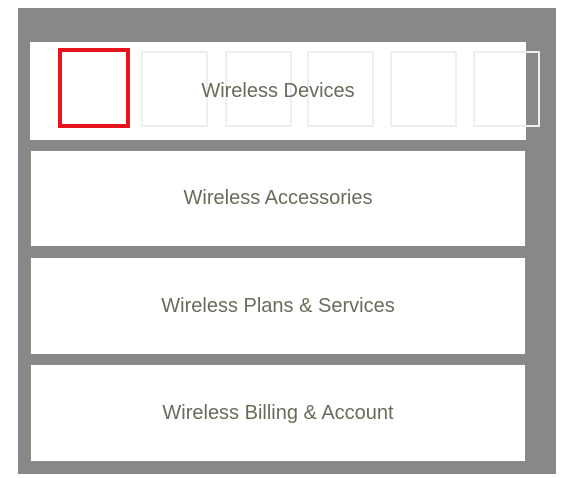 This screenshot has height=478, width=566. Describe the element at coordinates (278, 90) in the screenshot. I see `menu-item-label: Wireless Devices` at that location.